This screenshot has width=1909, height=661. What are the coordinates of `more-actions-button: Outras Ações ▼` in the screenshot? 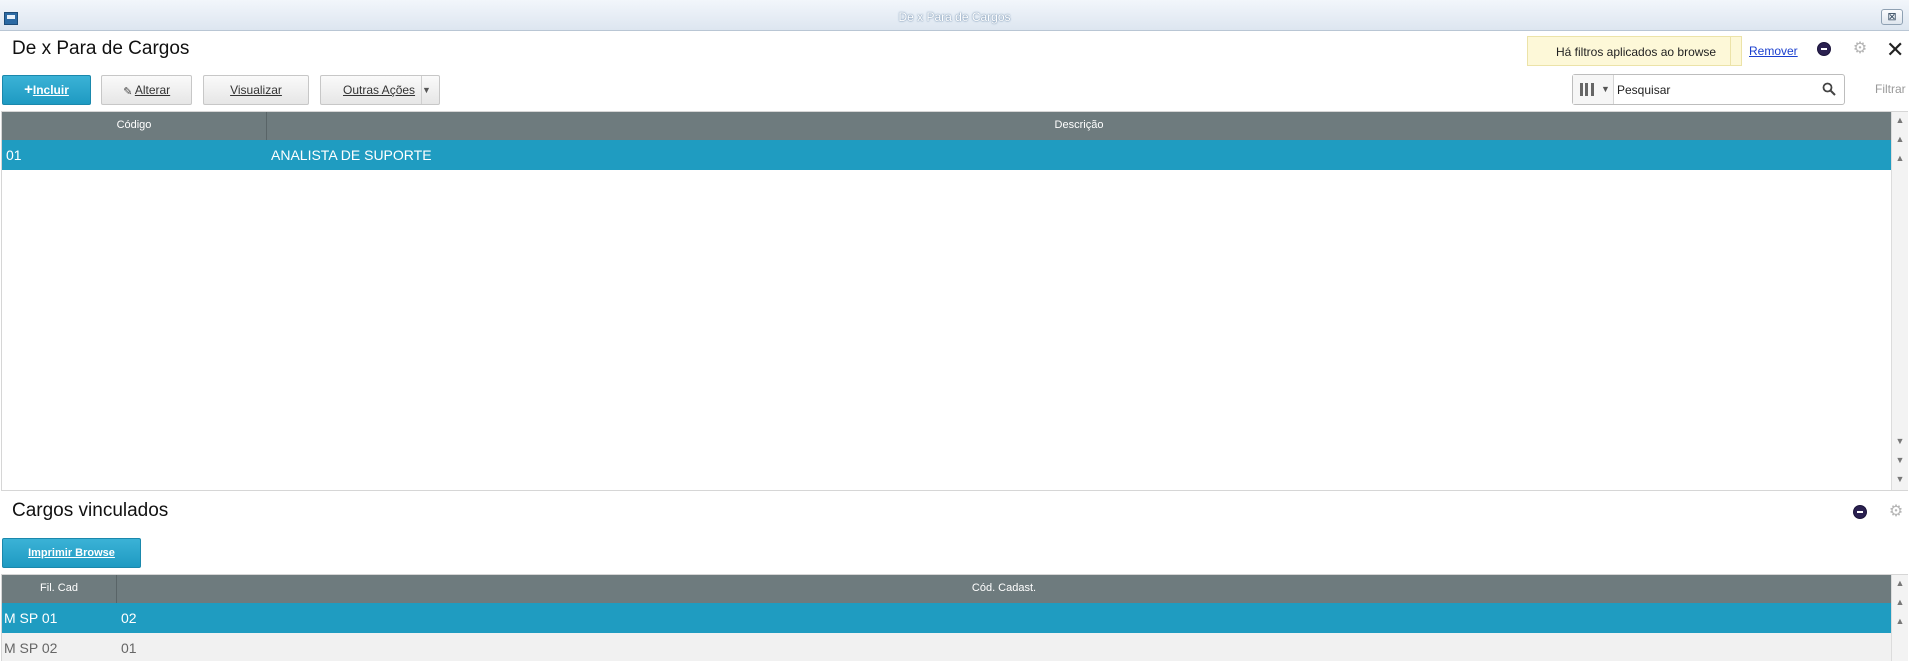 It's located at (380, 90).